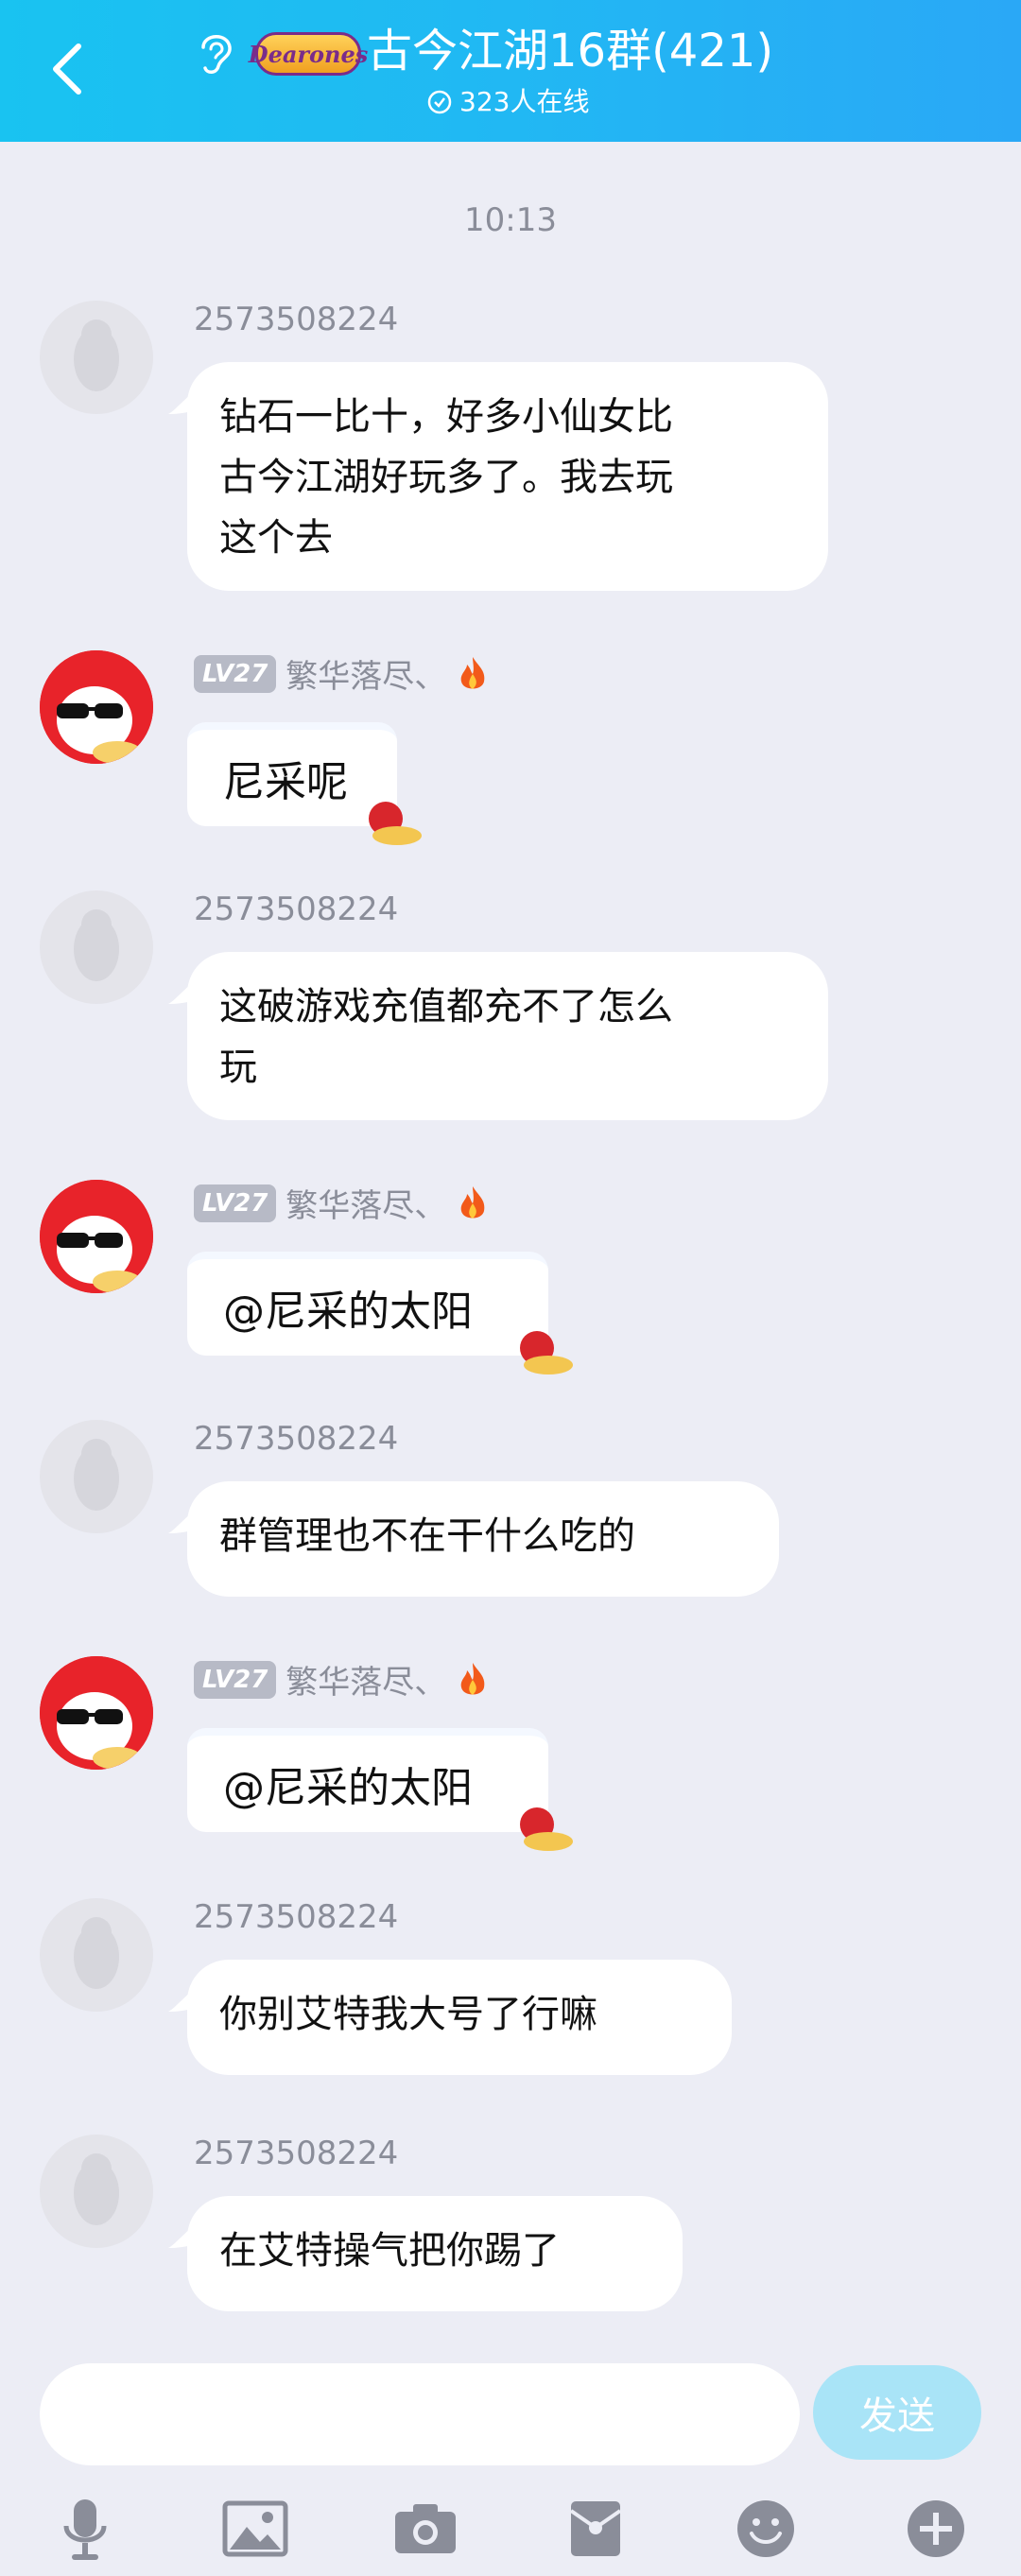  I want to click on message-line: 在艾特操气把你踢了, so click(389, 2251).